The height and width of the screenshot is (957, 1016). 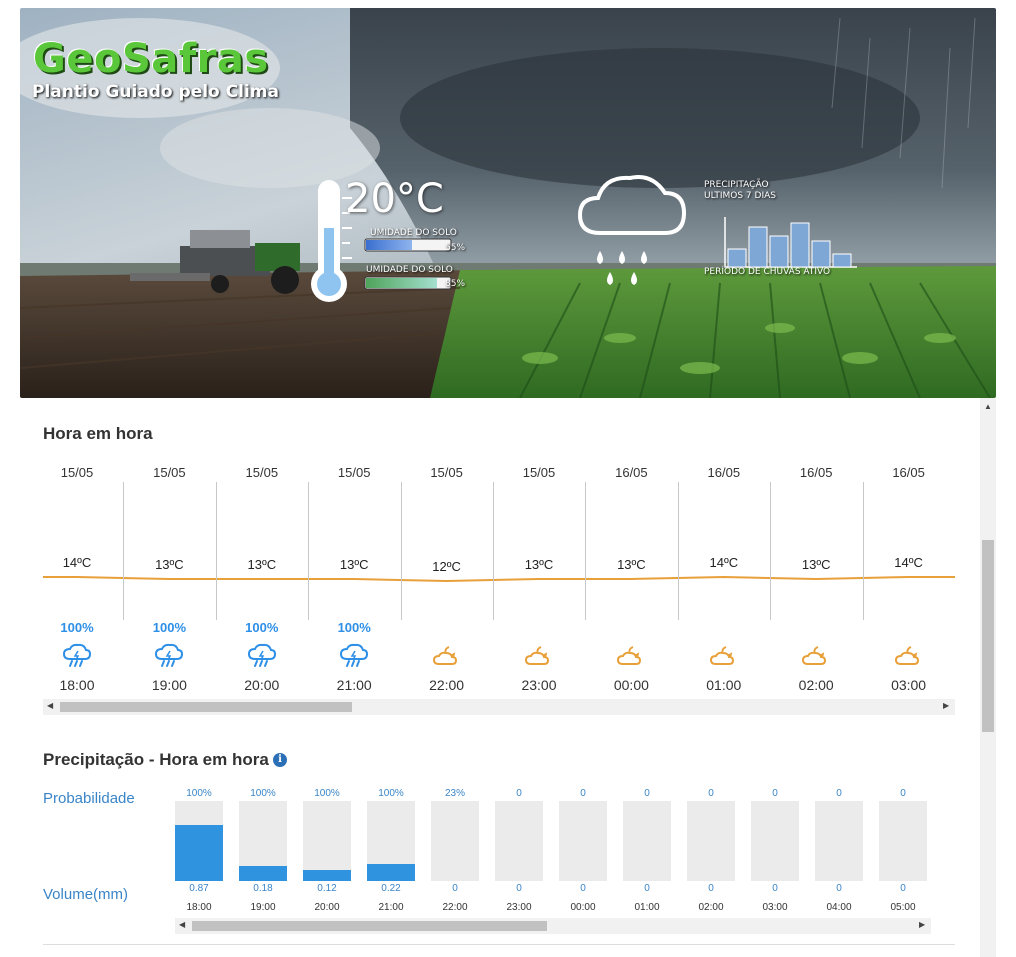 I want to click on precip-time: 03:00, so click(x=775, y=907).